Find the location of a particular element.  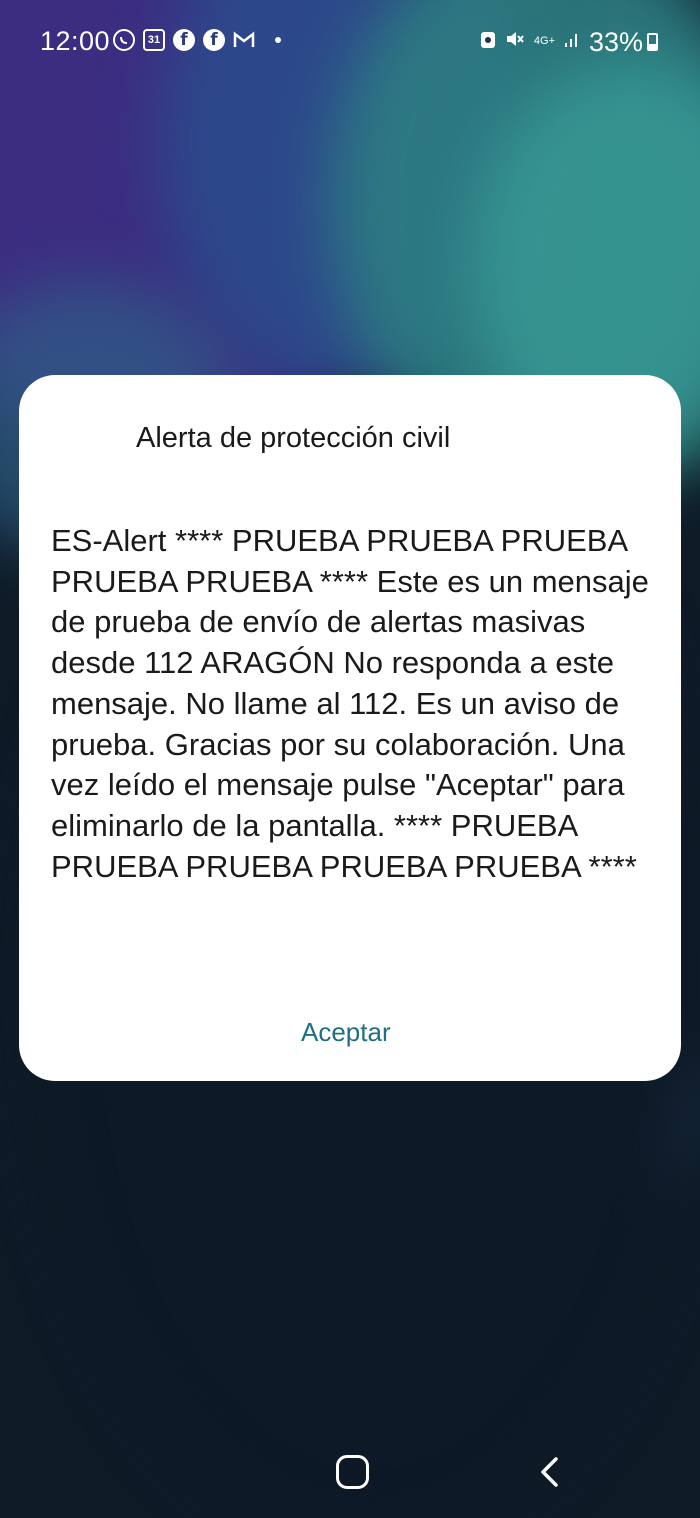

network-type-icon: 4G+ is located at coordinates (544, 41).